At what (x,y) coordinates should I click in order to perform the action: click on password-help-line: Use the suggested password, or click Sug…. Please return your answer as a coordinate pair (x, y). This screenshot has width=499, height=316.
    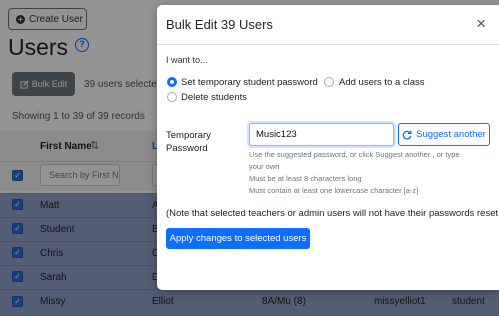
    Looking at the image, I should click on (354, 154).